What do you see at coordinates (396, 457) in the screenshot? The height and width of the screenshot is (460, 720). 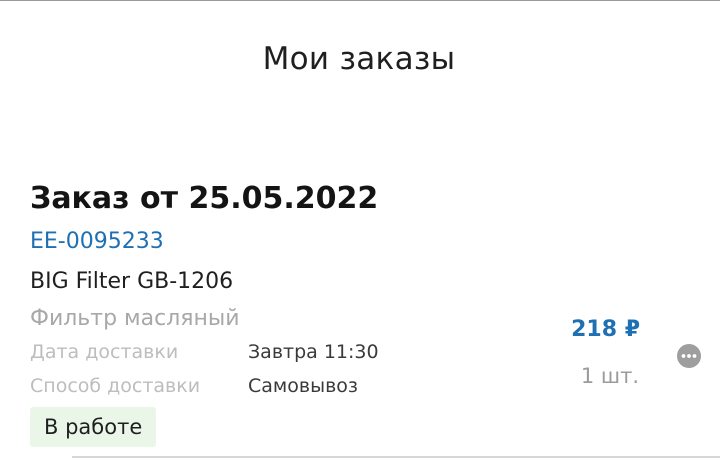 I see `order-divider` at bounding box center [396, 457].